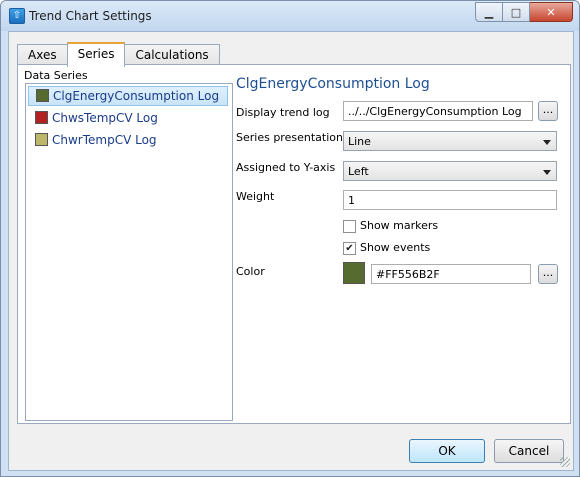 The height and width of the screenshot is (477, 580). What do you see at coordinates (17, 16) in the screenshot?
I see `upload-arrow-icon: ⇧` at bounding box center [17, 16].